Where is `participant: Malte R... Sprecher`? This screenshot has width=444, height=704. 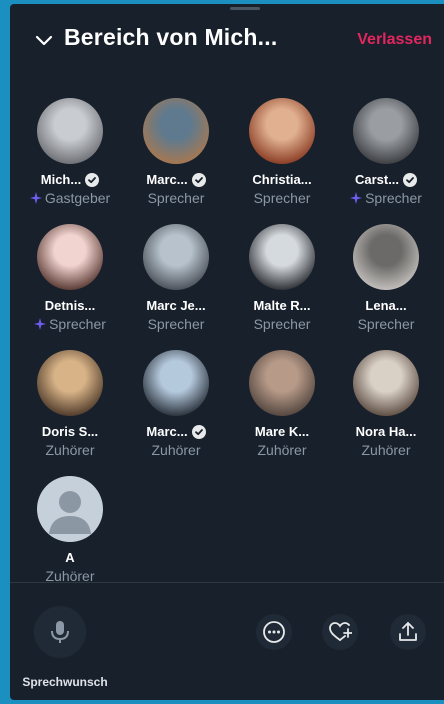 participant: Malte R... Sprecher is located at coordinates (282, 278).